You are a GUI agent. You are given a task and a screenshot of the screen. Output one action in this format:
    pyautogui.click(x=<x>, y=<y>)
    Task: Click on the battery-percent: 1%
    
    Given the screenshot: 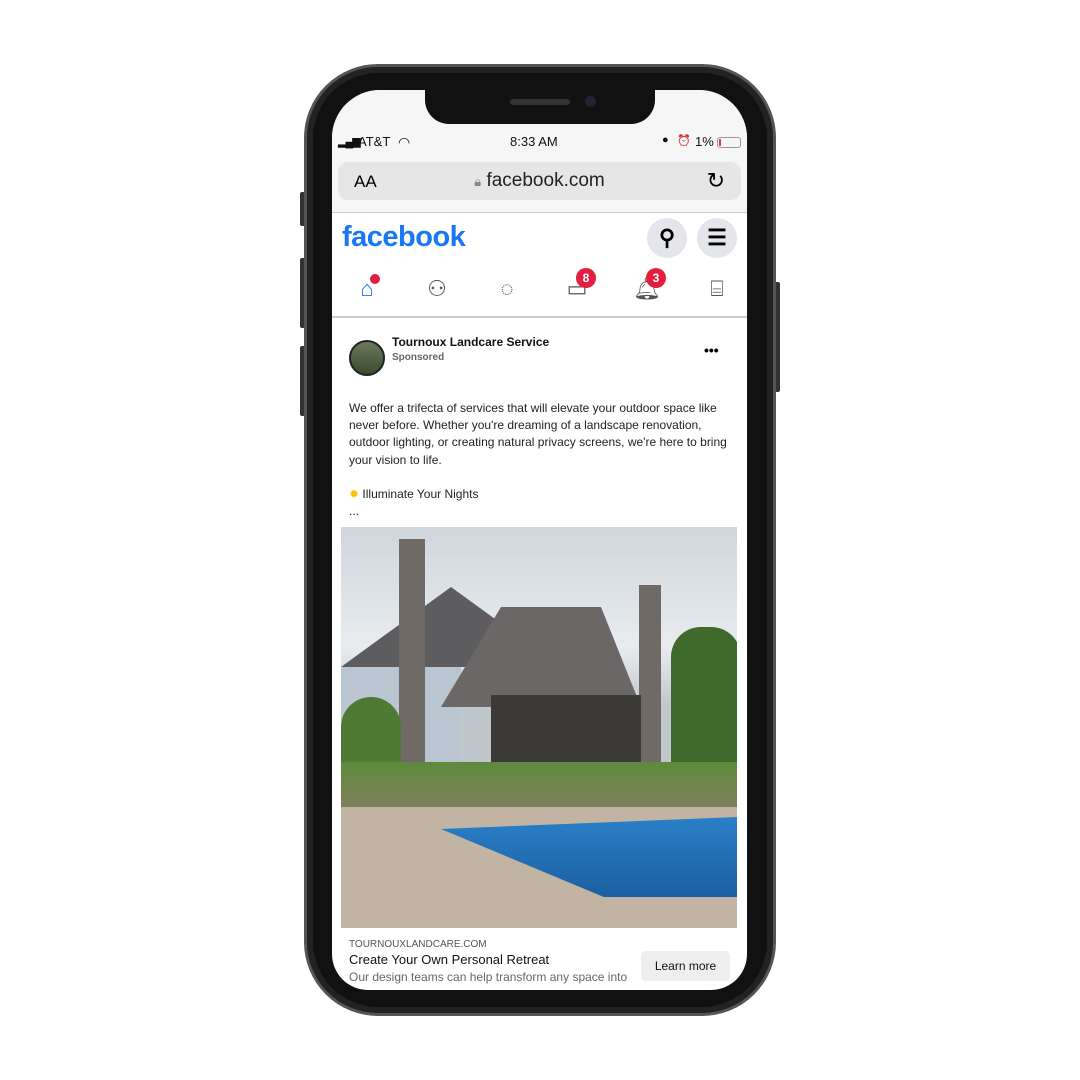 What is the action you would take?
    pyautogui.click(x=704, y=141)
    